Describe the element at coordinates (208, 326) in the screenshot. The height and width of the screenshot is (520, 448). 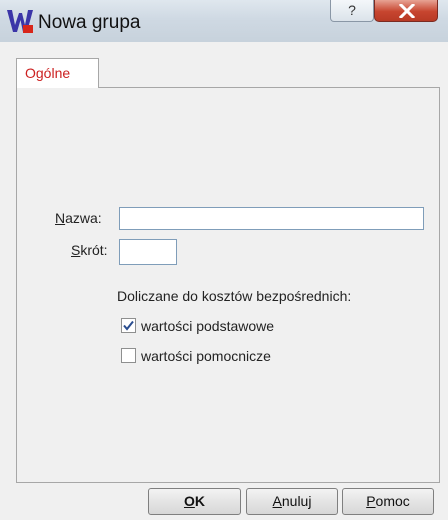
I see `basic-values-label: wartości podstawowe` at that location.